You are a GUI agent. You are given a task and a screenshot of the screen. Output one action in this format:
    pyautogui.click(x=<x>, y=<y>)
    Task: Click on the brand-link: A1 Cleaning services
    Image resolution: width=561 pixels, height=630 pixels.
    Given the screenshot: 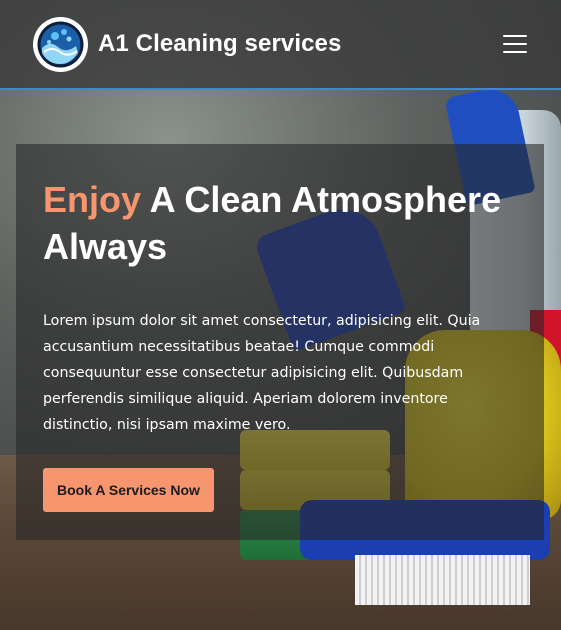 What is the action you would take?
    pyautogui.click(x=187, y=44)
    